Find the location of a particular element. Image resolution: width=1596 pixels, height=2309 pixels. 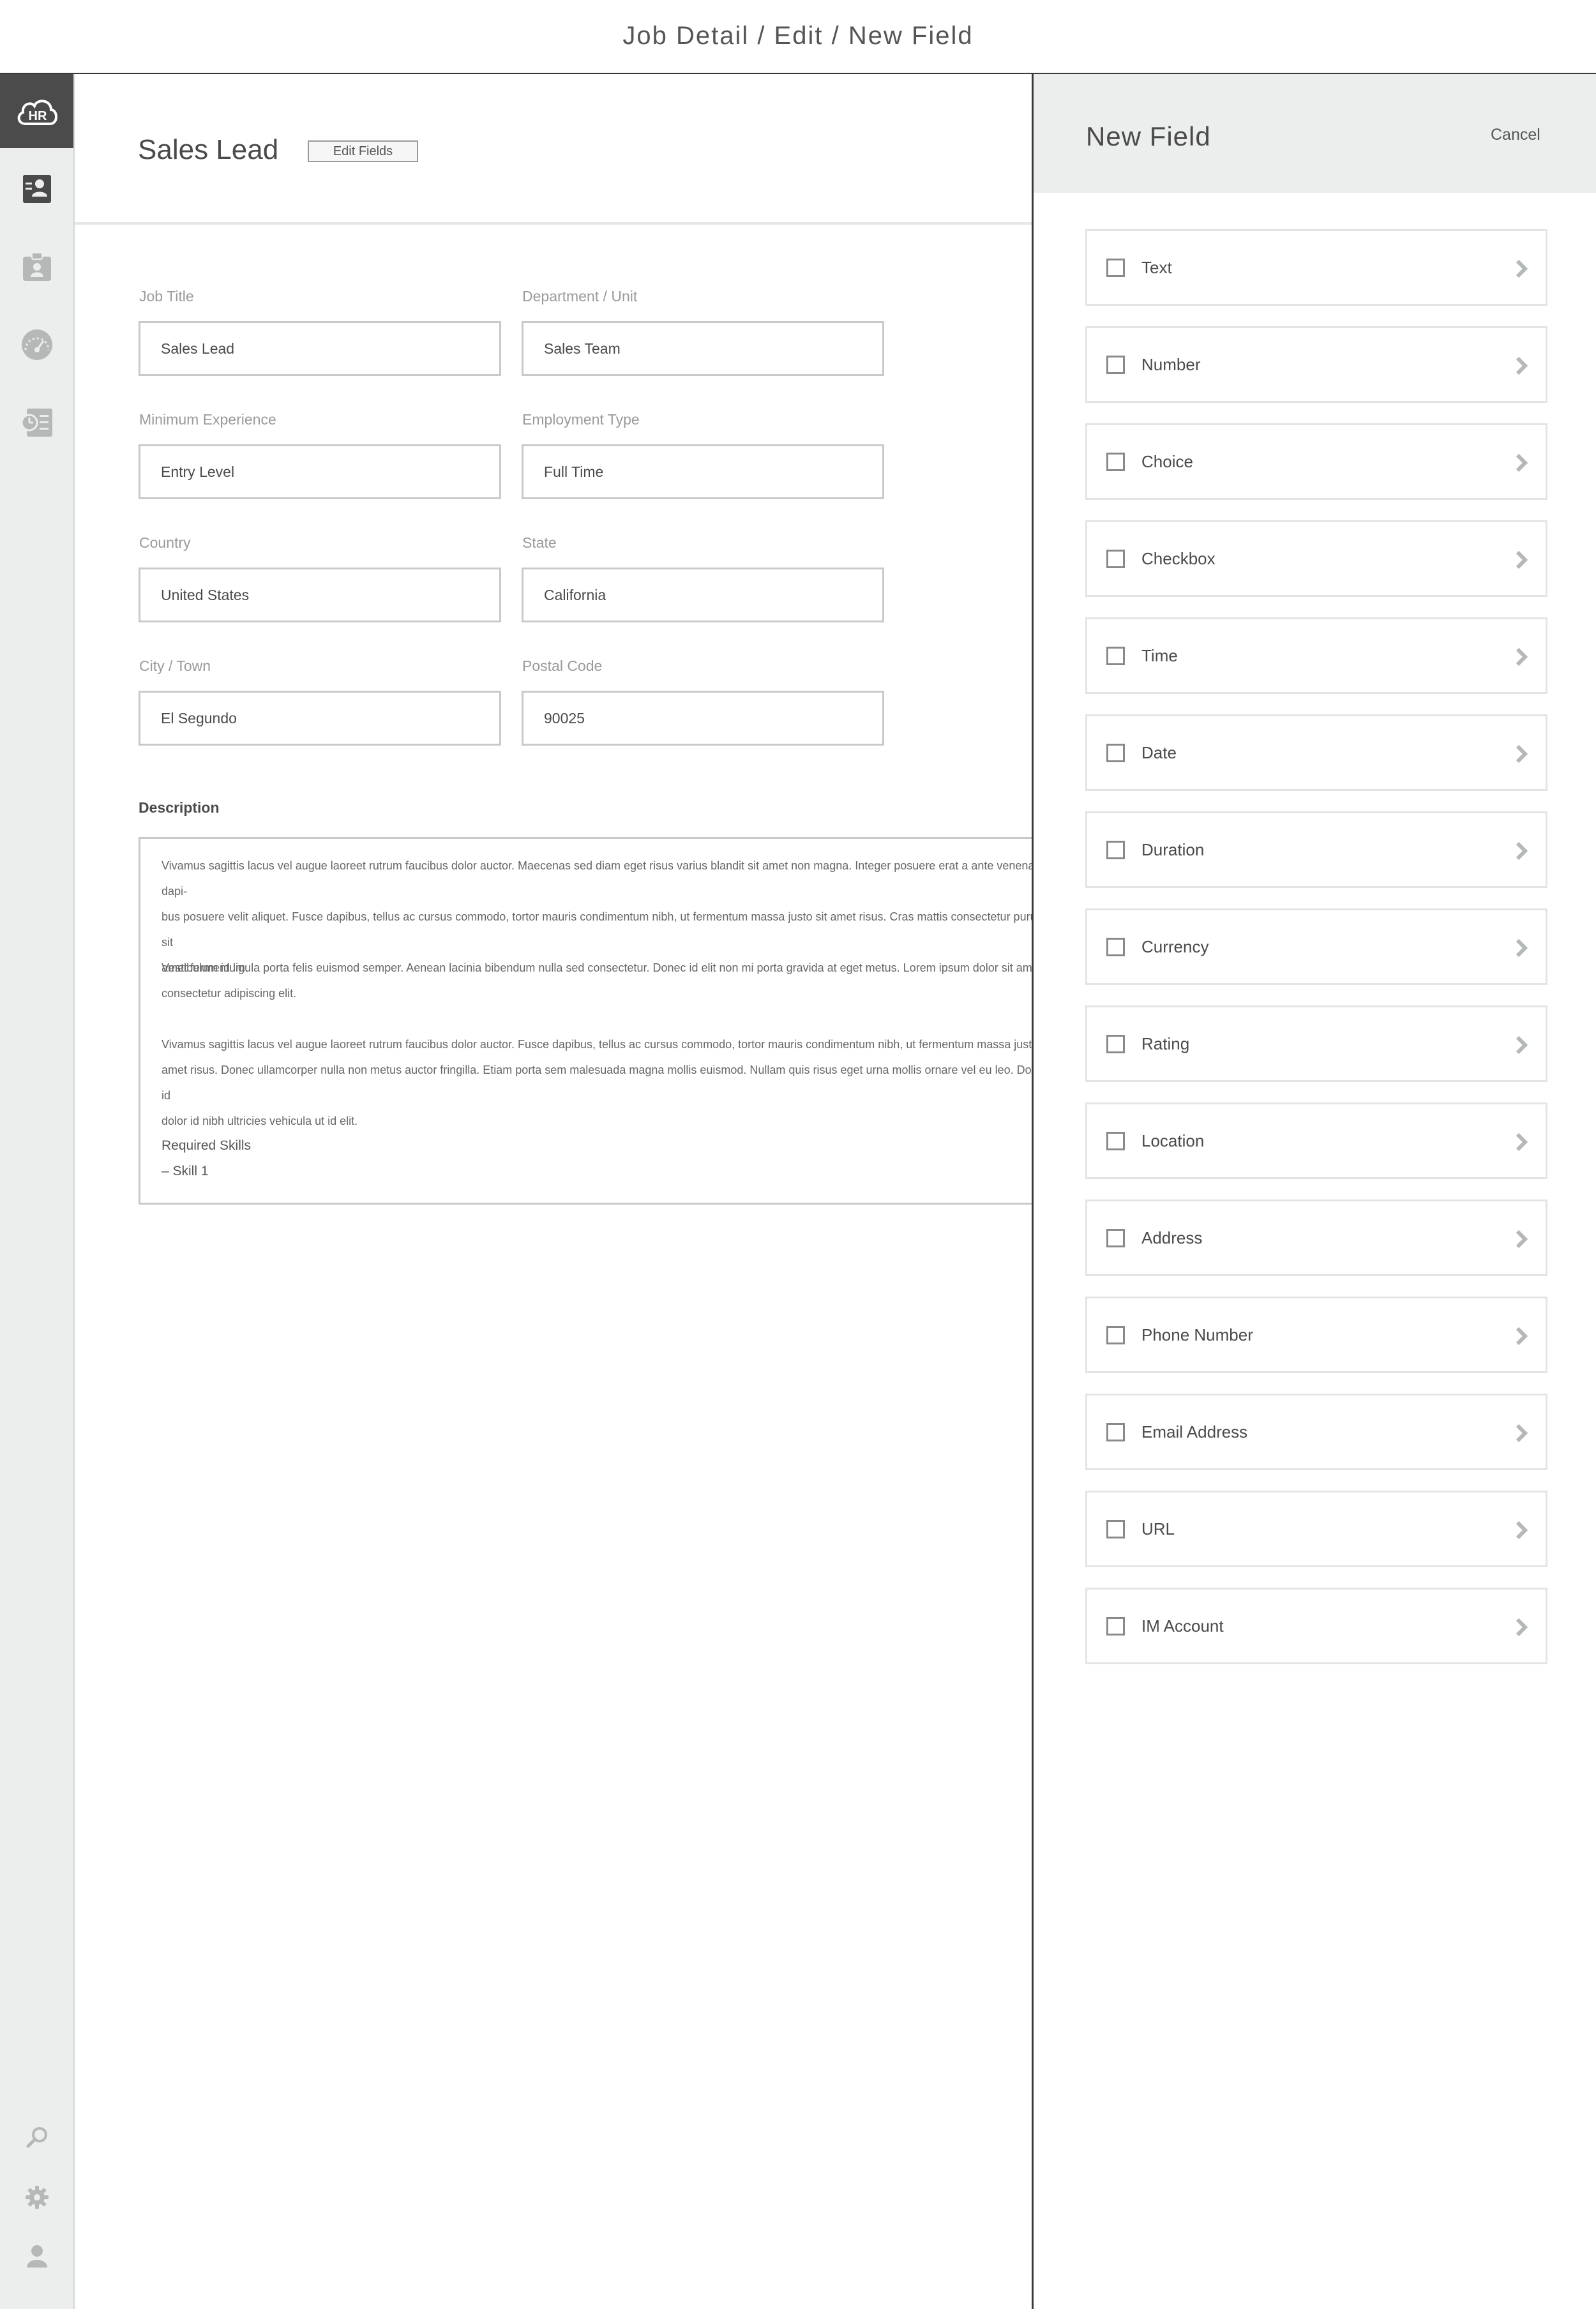

job-title-field: Sales Lead is located at coordinates (320, 348).